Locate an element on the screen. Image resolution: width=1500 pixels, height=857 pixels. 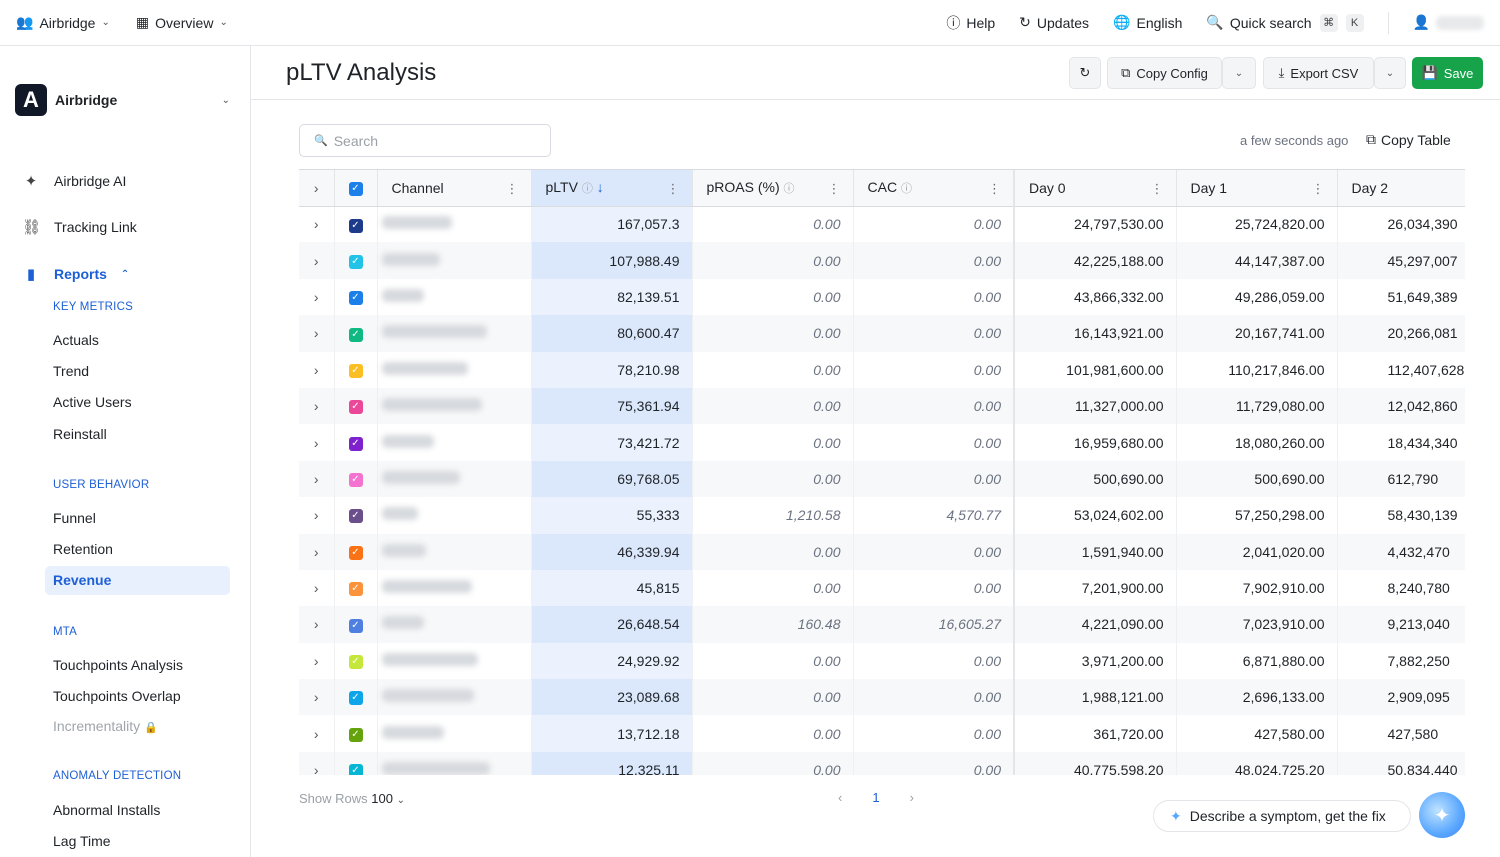
quick-search-button: 🔍 Quick search ⌘ K is located at coordinates (1285, 22).